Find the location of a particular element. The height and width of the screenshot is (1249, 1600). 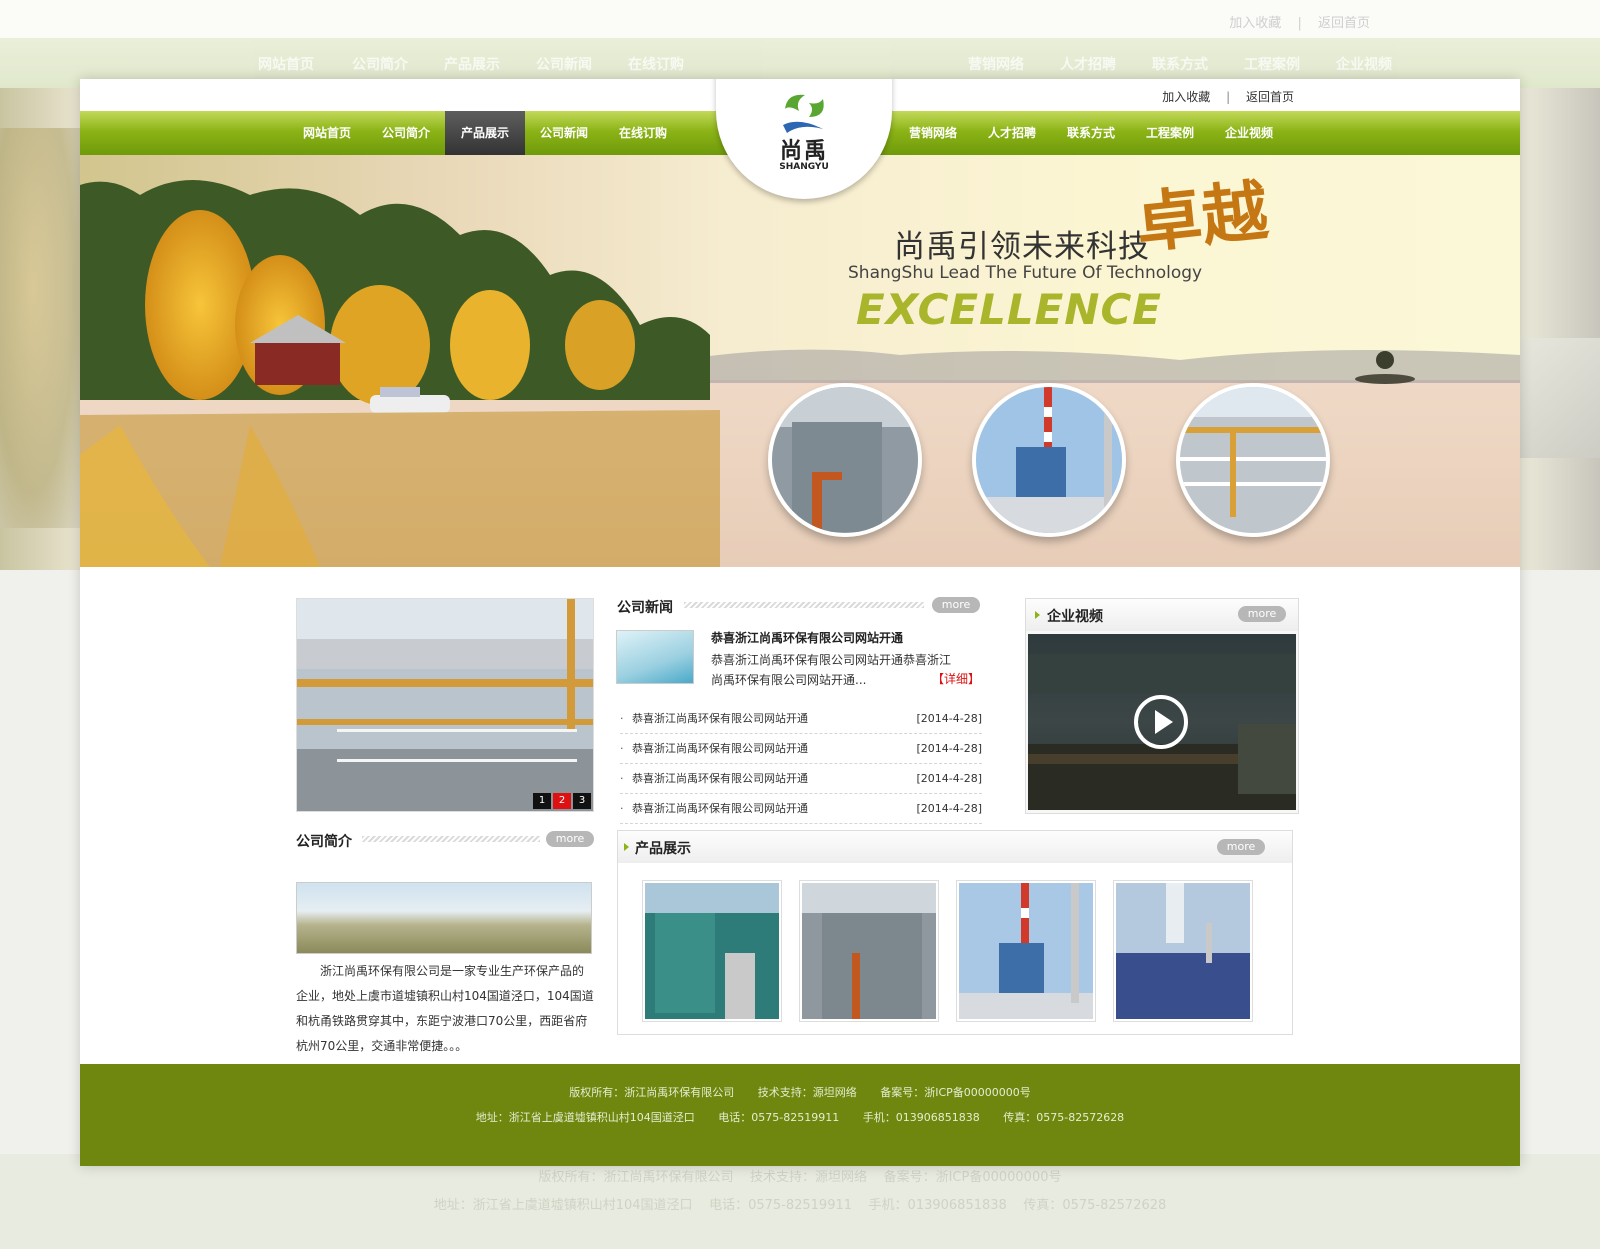

nav-item-about: 公司简介 is located at coordinates (406, 133).